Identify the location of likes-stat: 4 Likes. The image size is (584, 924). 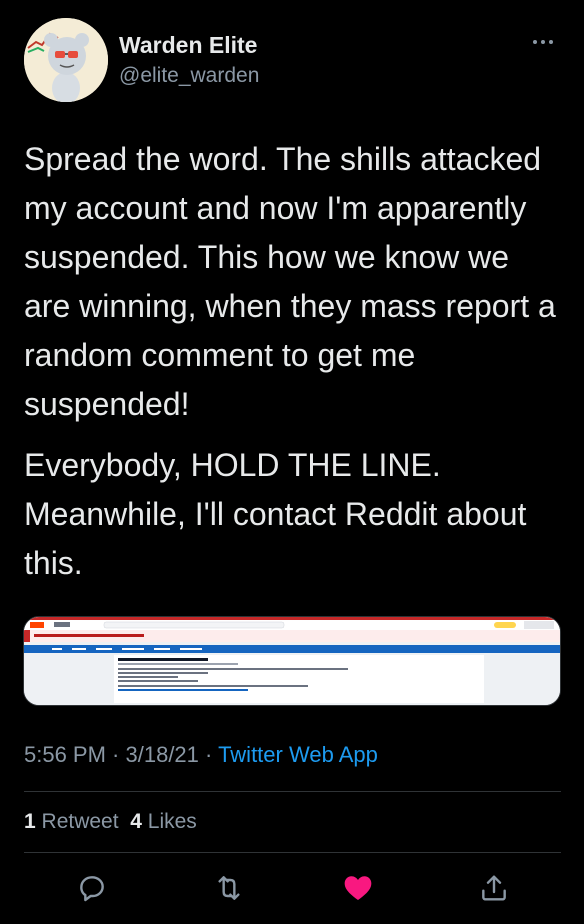
(163, 821).